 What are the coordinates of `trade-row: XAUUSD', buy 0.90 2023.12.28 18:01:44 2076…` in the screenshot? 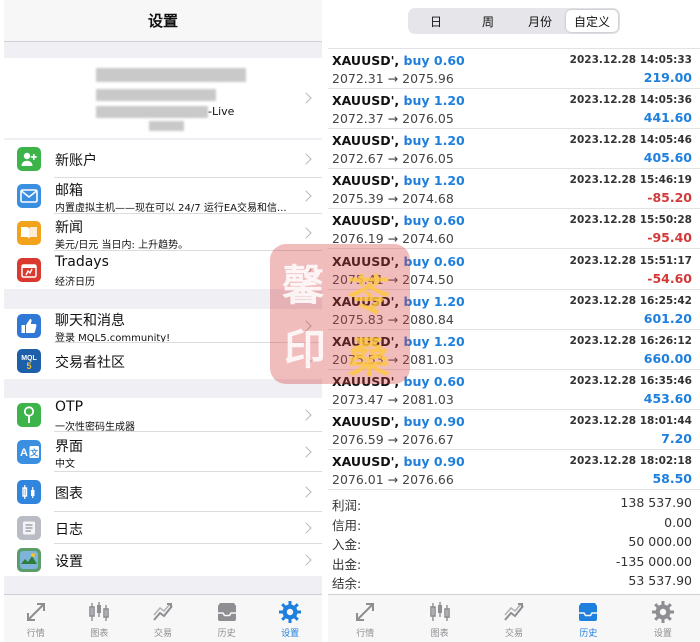 It's located at (514, 430).